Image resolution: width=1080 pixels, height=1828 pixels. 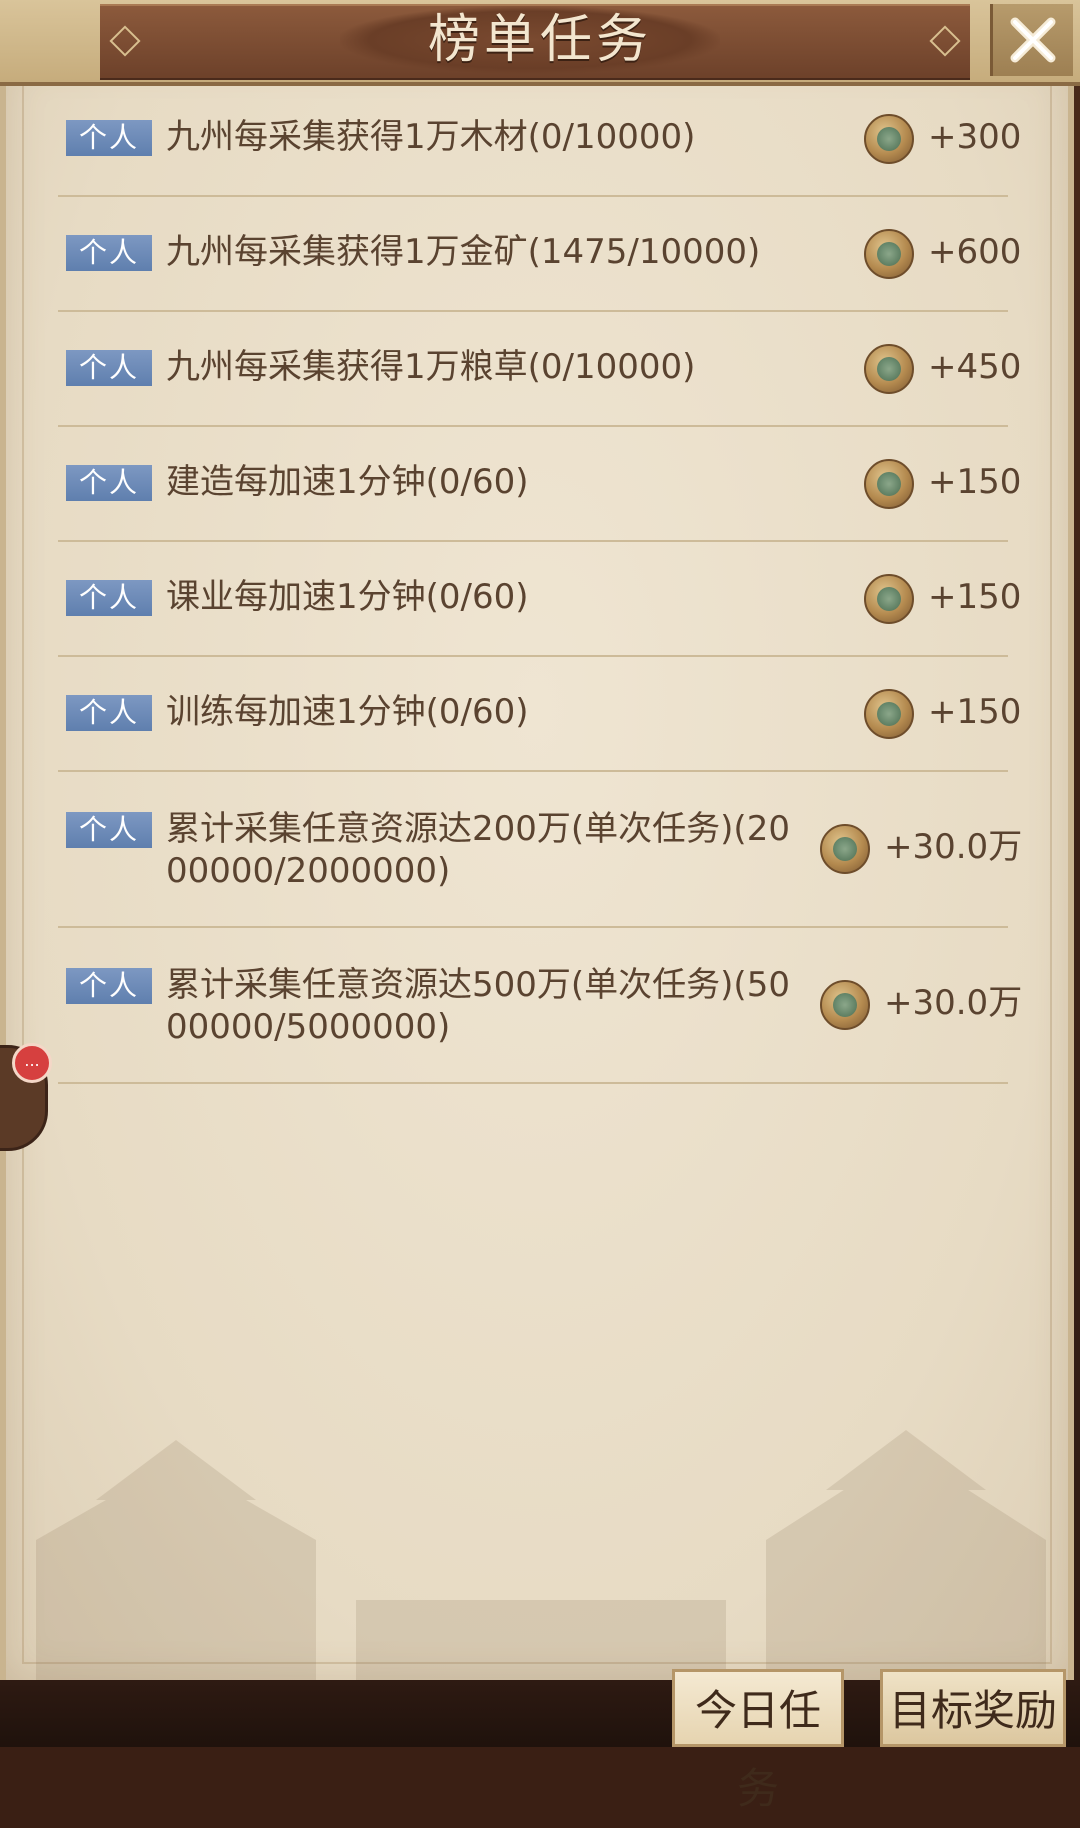 I want to click on task-description: 累计采集任意资源达500万(单次任务)(5000000/5000000), so click(x=478, y=1006).